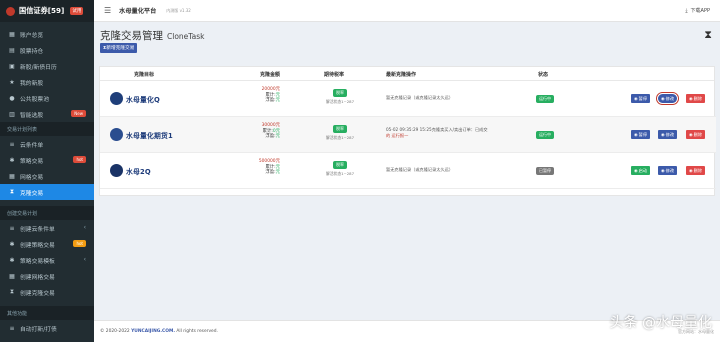  What do you see at coordinates (47, 50) in the screenshot?
I see `sidebar-item-holdings: ▤ 股票持仓` at bounding box center [47, 50].